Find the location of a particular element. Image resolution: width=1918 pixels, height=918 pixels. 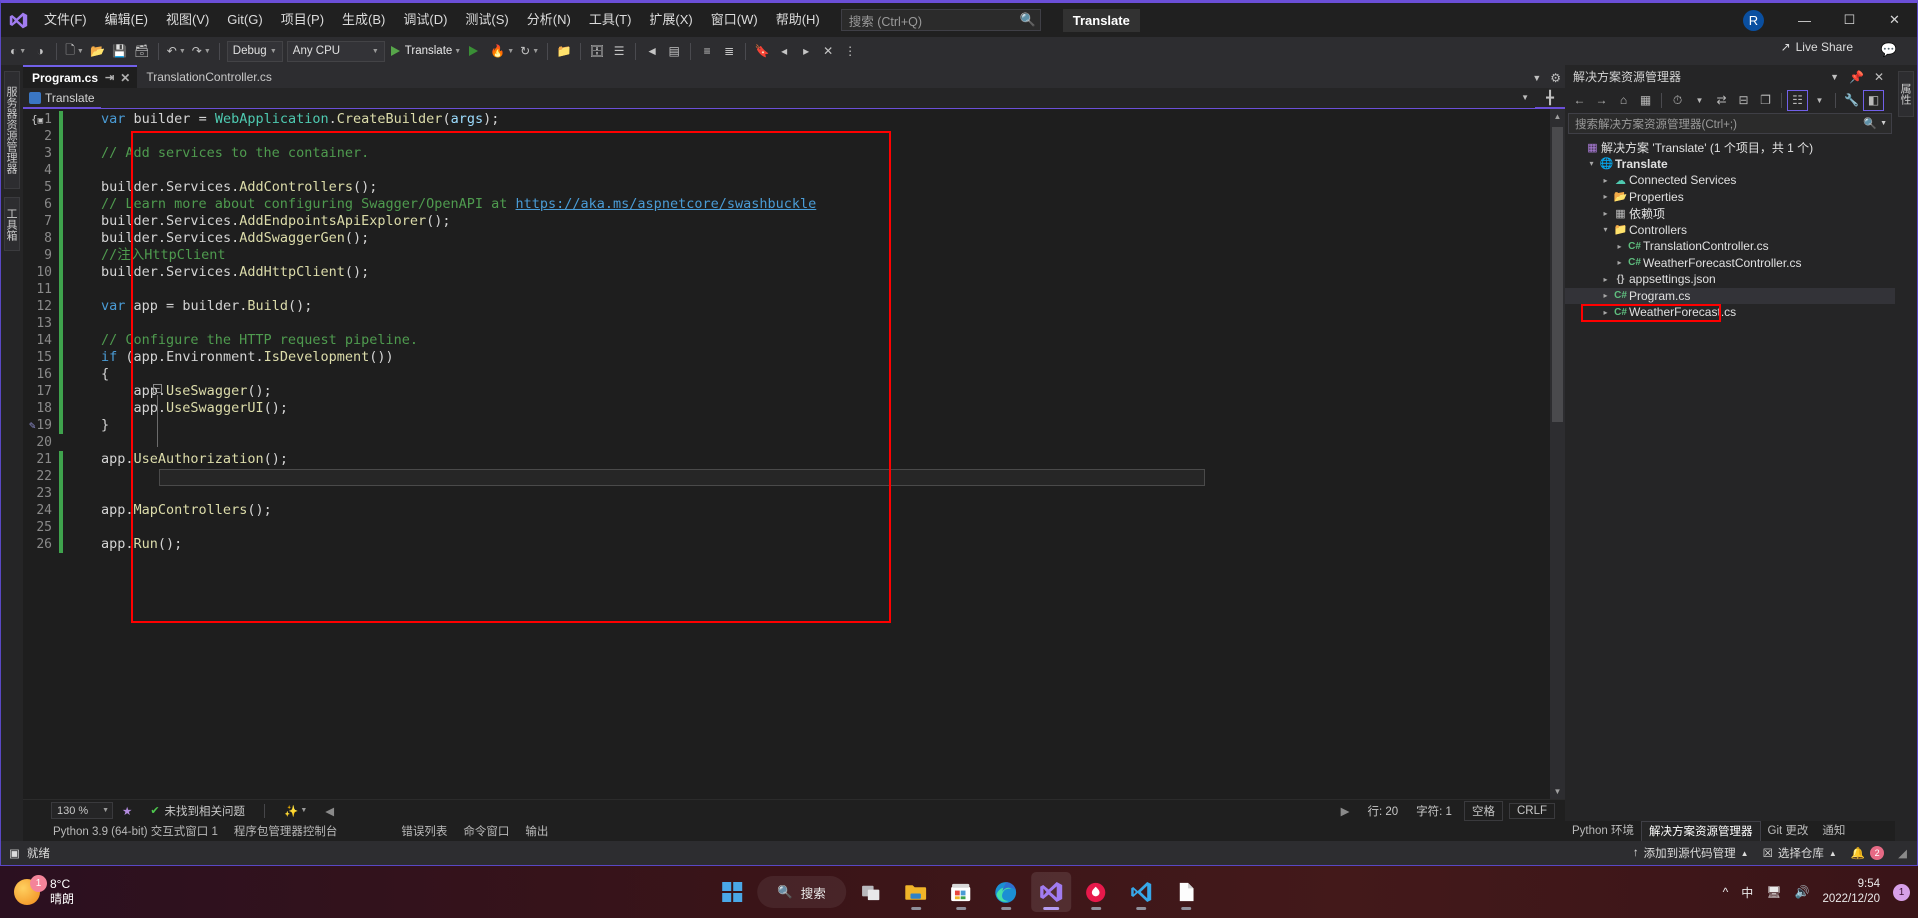

platform-dropdown: Any CPU ▼ is located at coordinates (335, 51).